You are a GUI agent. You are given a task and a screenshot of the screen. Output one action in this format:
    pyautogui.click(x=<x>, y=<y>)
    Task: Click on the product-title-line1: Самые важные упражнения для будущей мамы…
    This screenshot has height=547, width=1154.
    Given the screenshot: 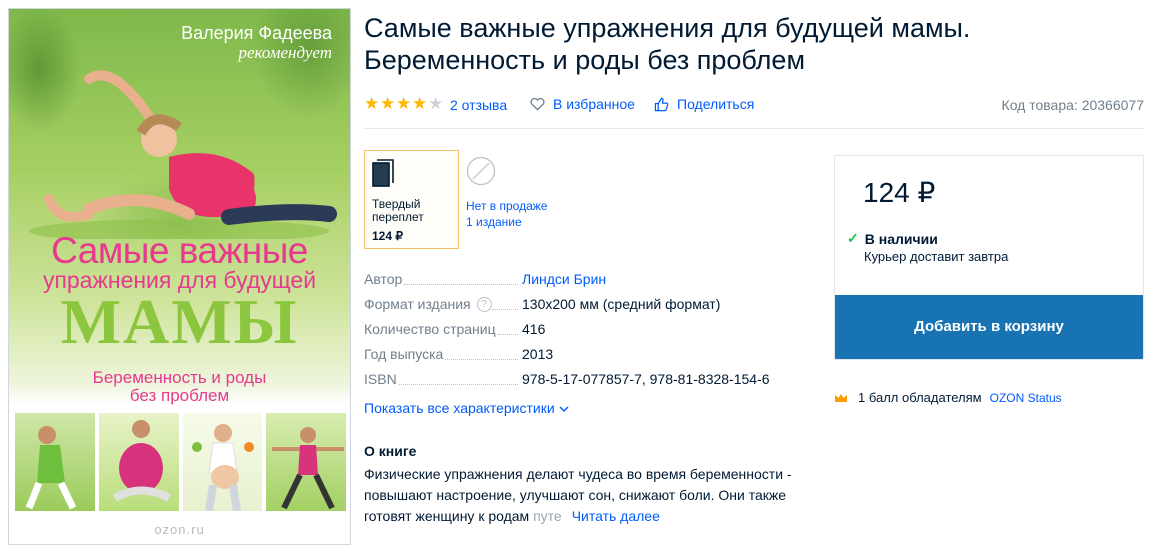 What is the action you would take?
    pyautogui.click(x=667, y=28)
    